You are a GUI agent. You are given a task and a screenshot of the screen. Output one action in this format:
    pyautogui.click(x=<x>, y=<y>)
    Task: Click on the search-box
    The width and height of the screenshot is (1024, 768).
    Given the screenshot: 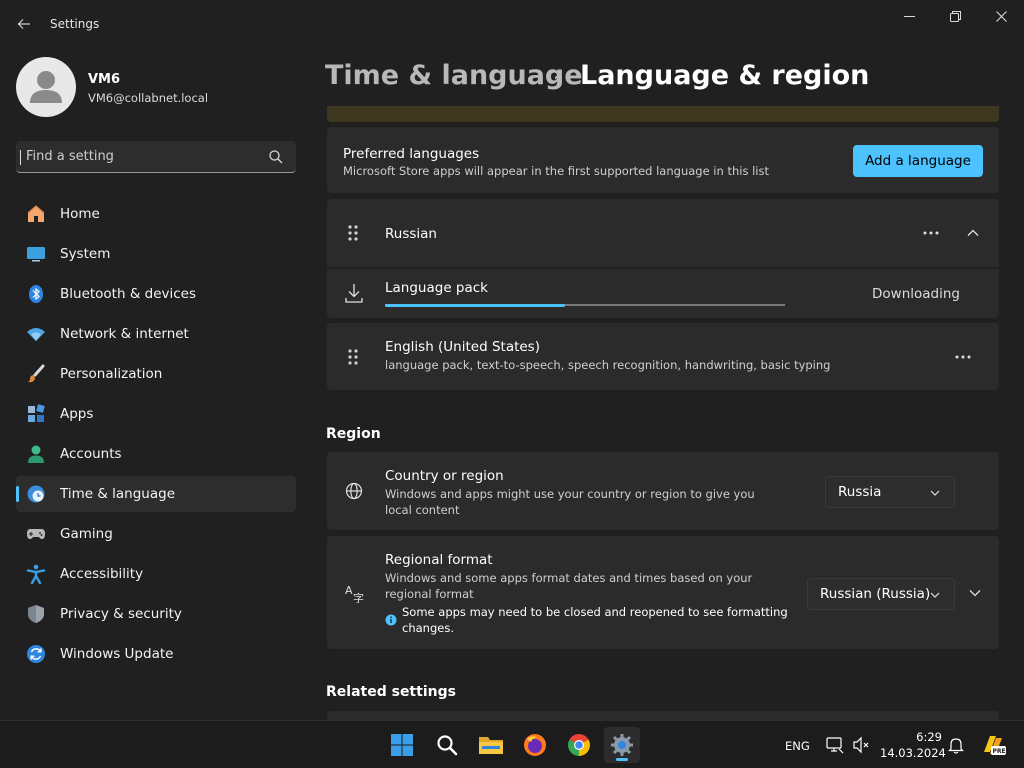 What is the action you would take?
    pyautogui.click(x=156, y=157)
    